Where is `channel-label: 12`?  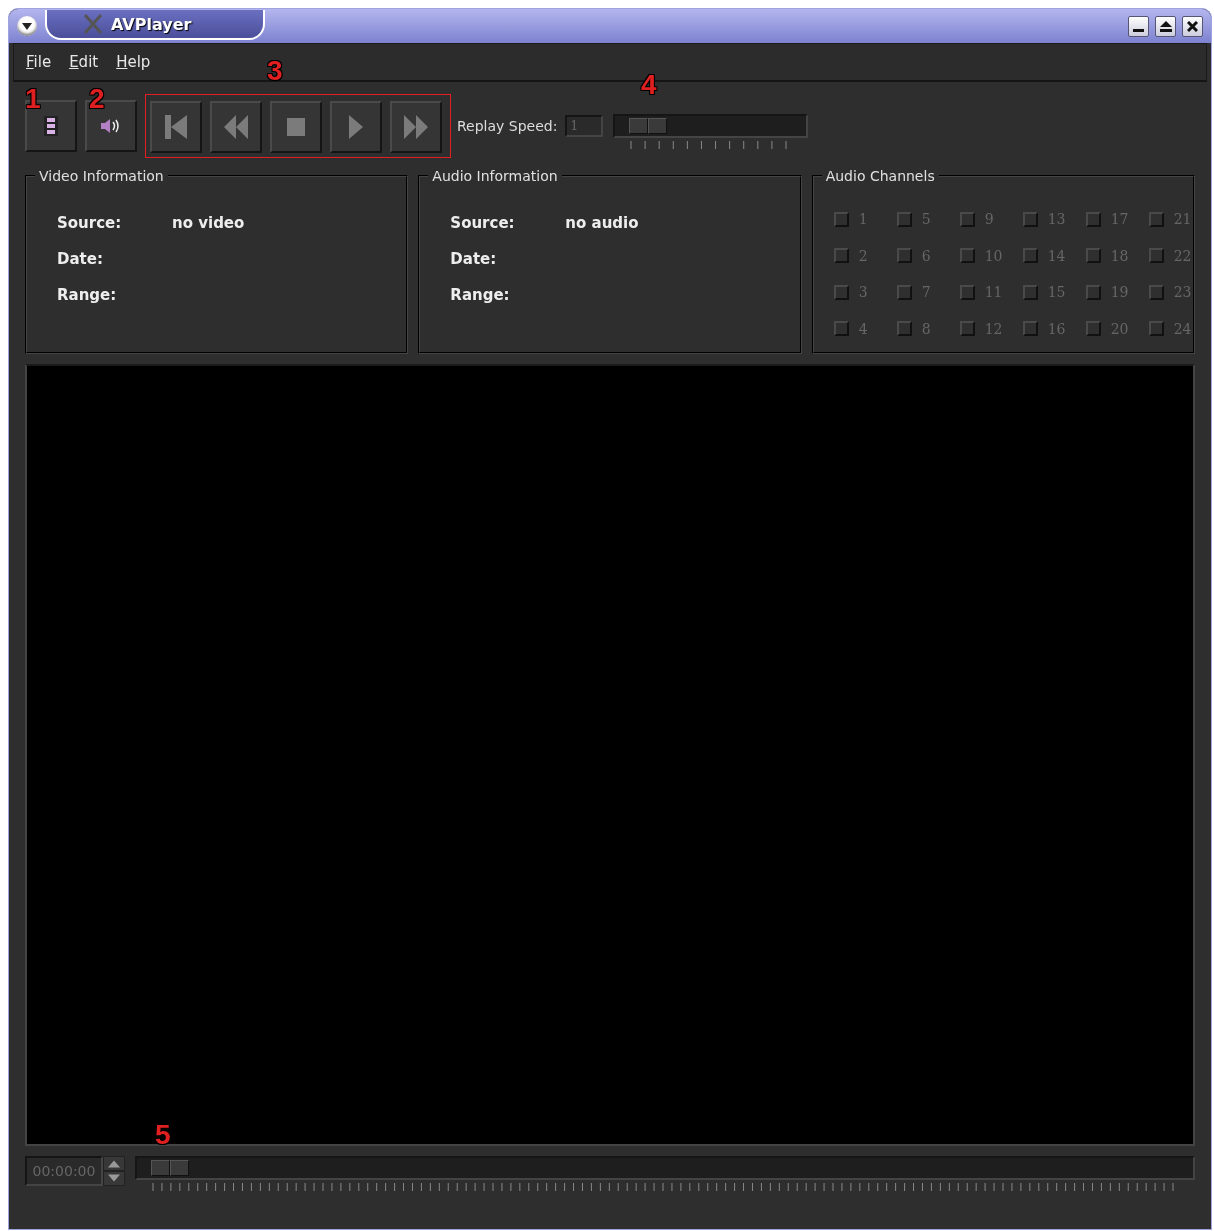
channel-label: 12 is located at coordinates (994, 328).